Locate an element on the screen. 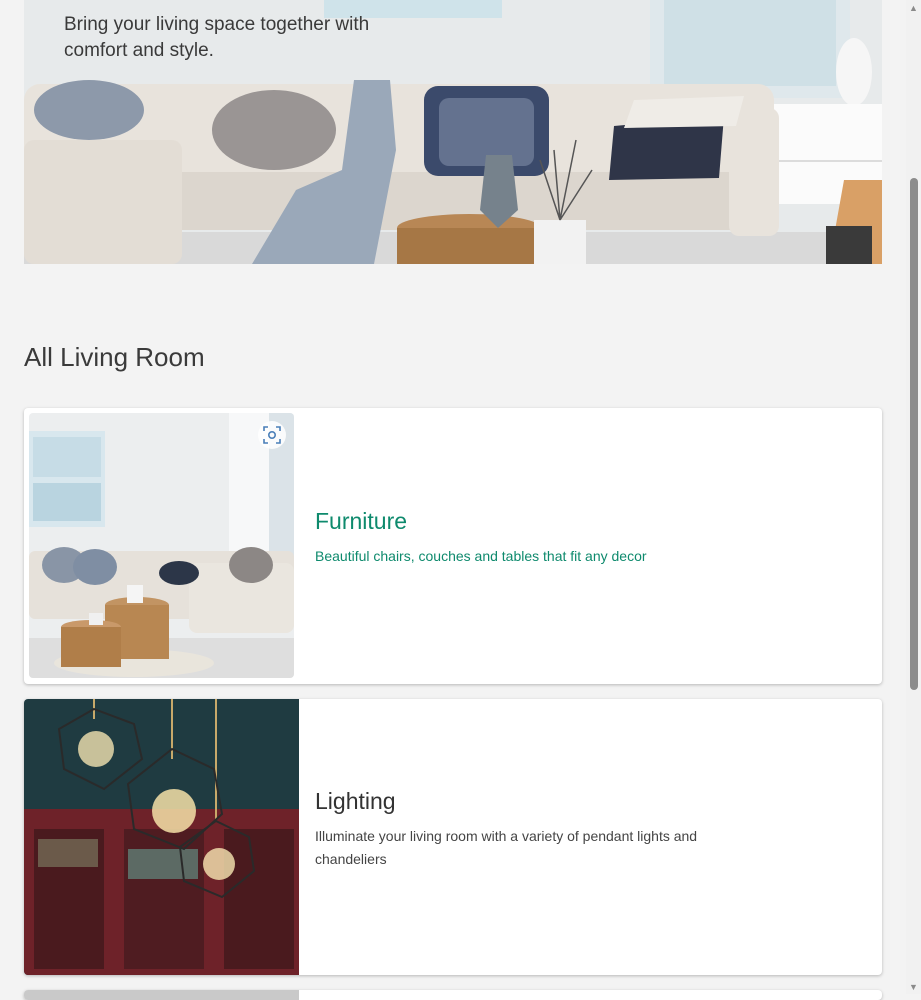  scroll-up-arrow-icon: ▲ is located at coordinates (913, 7).